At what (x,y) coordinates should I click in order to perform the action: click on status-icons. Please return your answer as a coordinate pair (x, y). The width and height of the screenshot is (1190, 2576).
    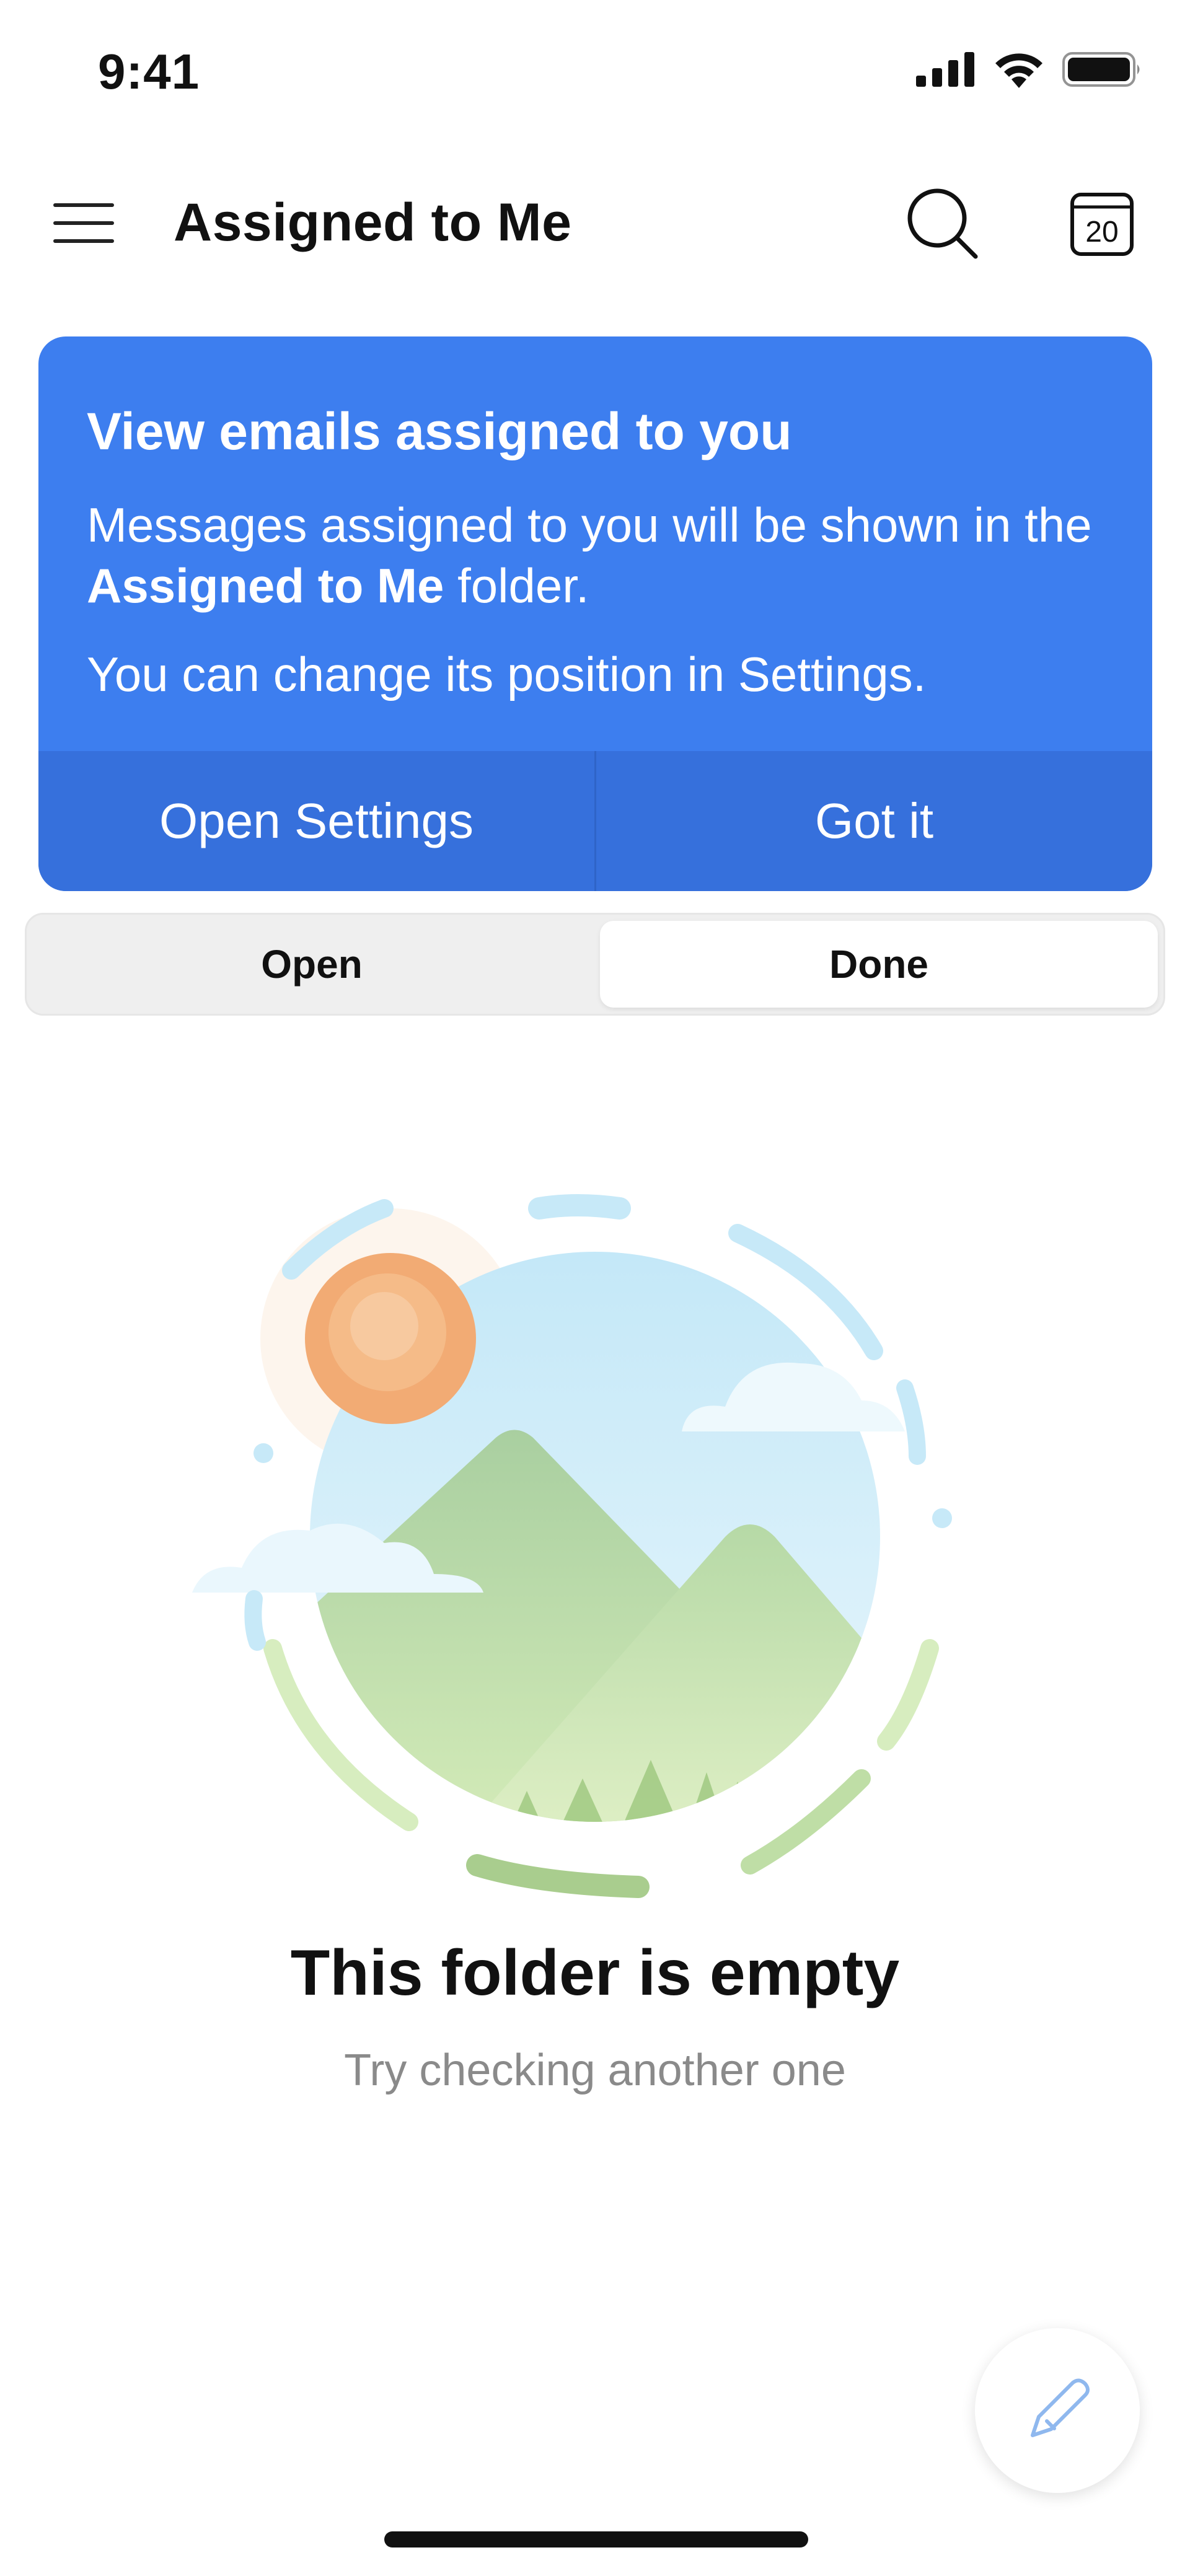
    Looking at the image, I should click on (1029, 70).